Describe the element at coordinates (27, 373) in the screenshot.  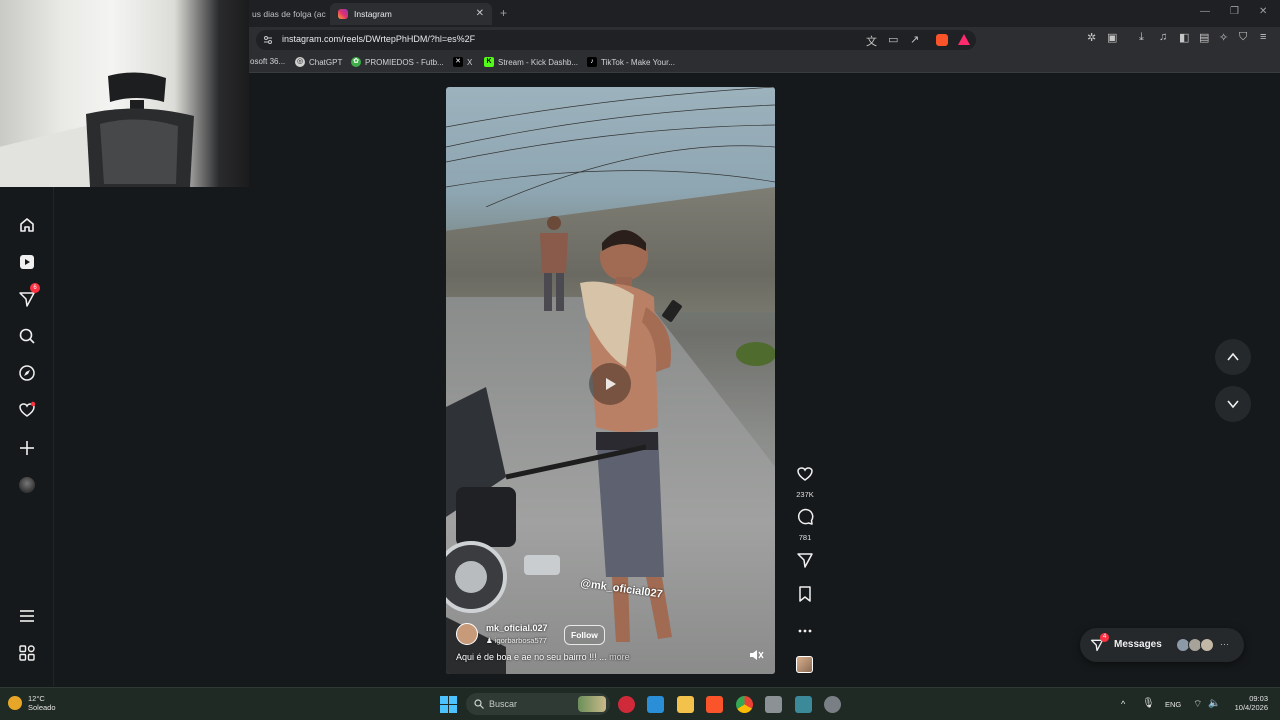
I see `explore-icon` at that location.